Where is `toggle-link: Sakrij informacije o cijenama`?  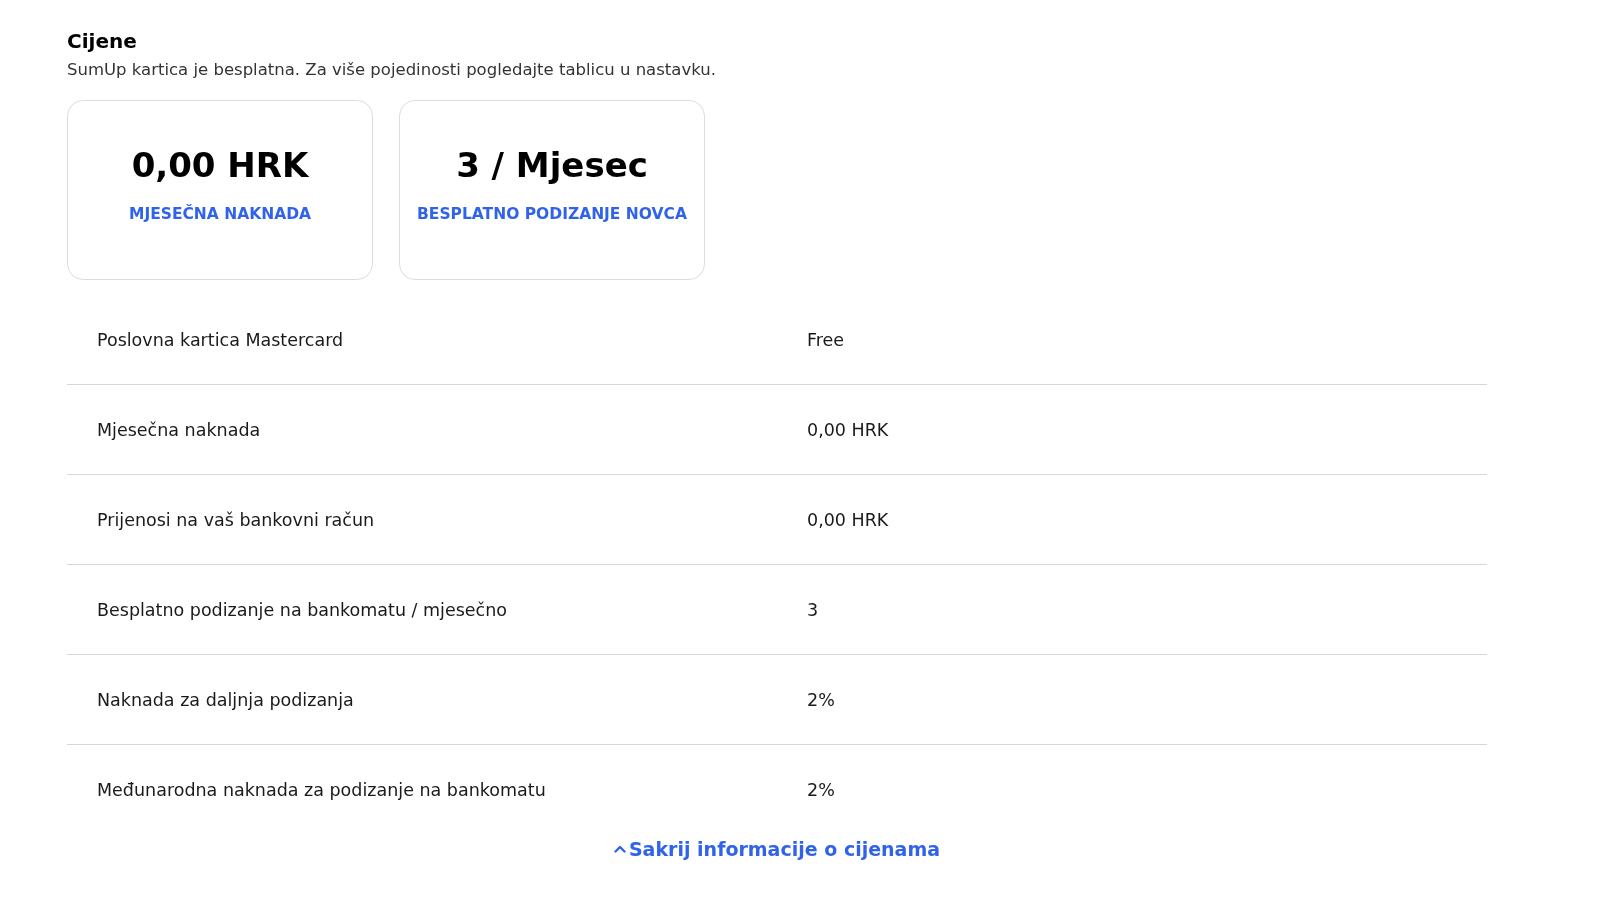 toggle-link: Sakrij informacije o cijenama is located at coordinates (777, 849).